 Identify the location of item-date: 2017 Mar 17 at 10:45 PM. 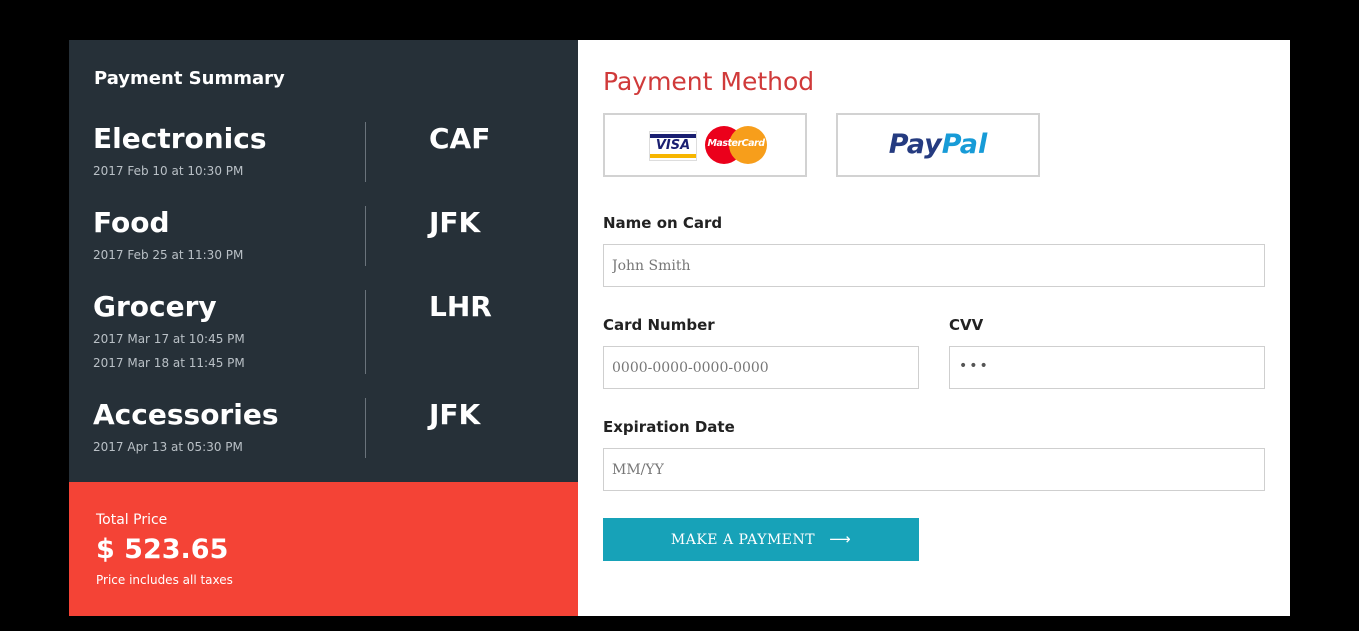
(169, 339).